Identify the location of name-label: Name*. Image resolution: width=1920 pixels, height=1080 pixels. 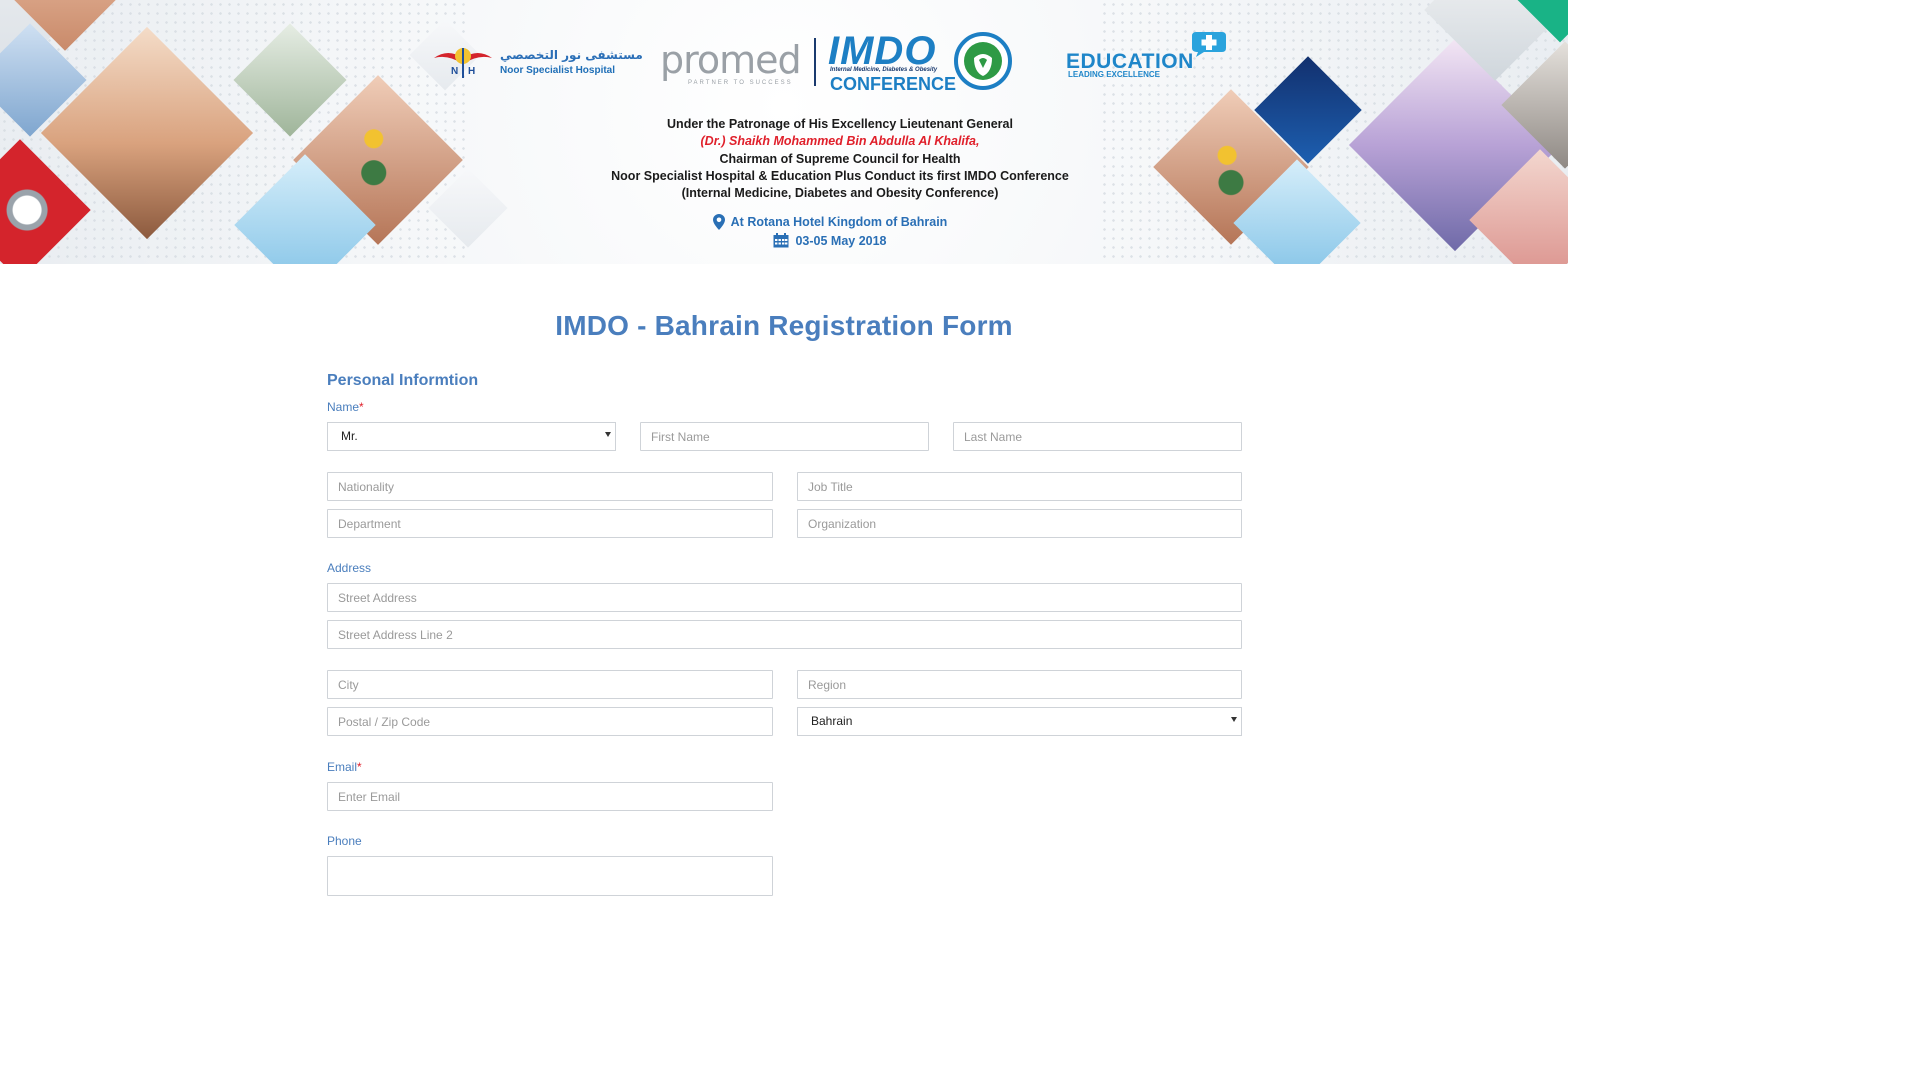
(345, 407).